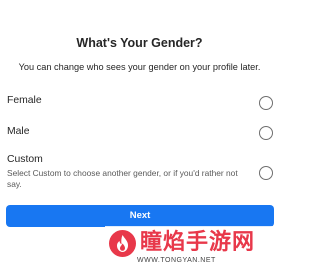 Image resolution: width=320 pixels, height=270 pixels. What do you see at coordinates (266, 133) in the screenshot?
I see `radio-male` at bounding box center [266, 133].